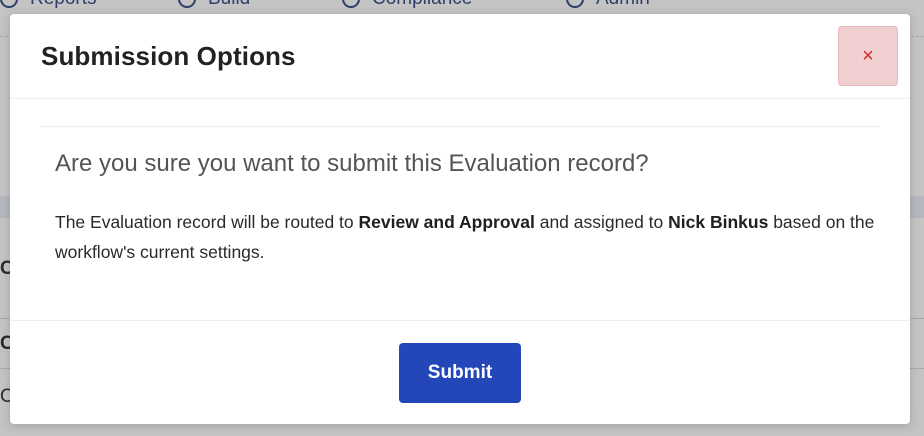  What do you see at coordinates (575, 4) in the screenshot?
I see `gear-icon` at bounding box center [575, 4].